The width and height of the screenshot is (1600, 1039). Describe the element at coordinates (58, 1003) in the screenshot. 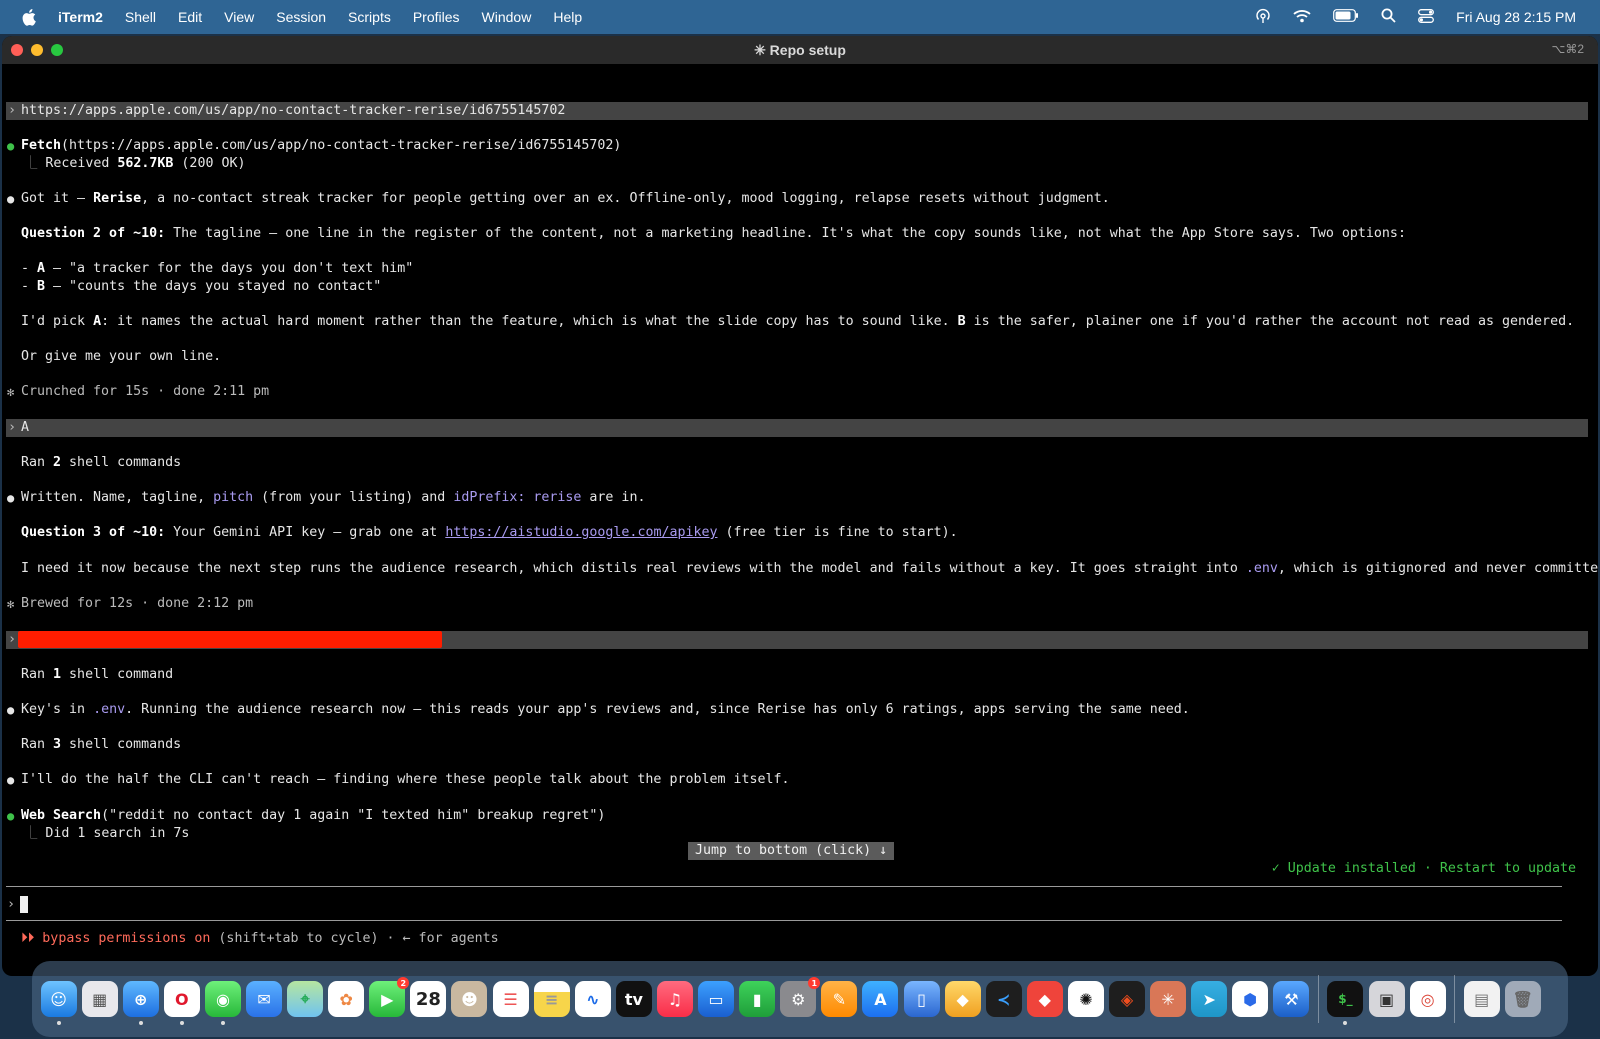

I see `finder-icon: ☺` at that location.